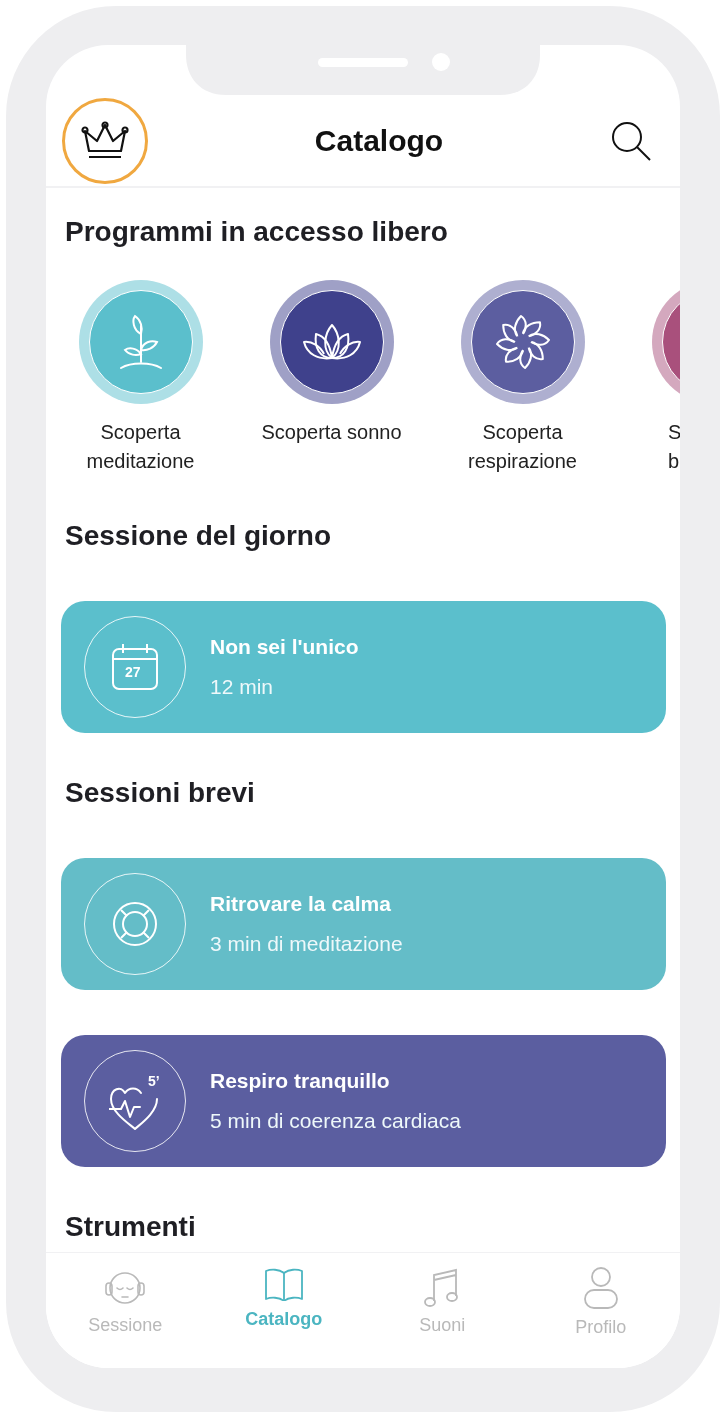  What do you see at coordinates (133, 672) in the screenshot?
I see `date-number: 27` at bounding box center [133, 672].